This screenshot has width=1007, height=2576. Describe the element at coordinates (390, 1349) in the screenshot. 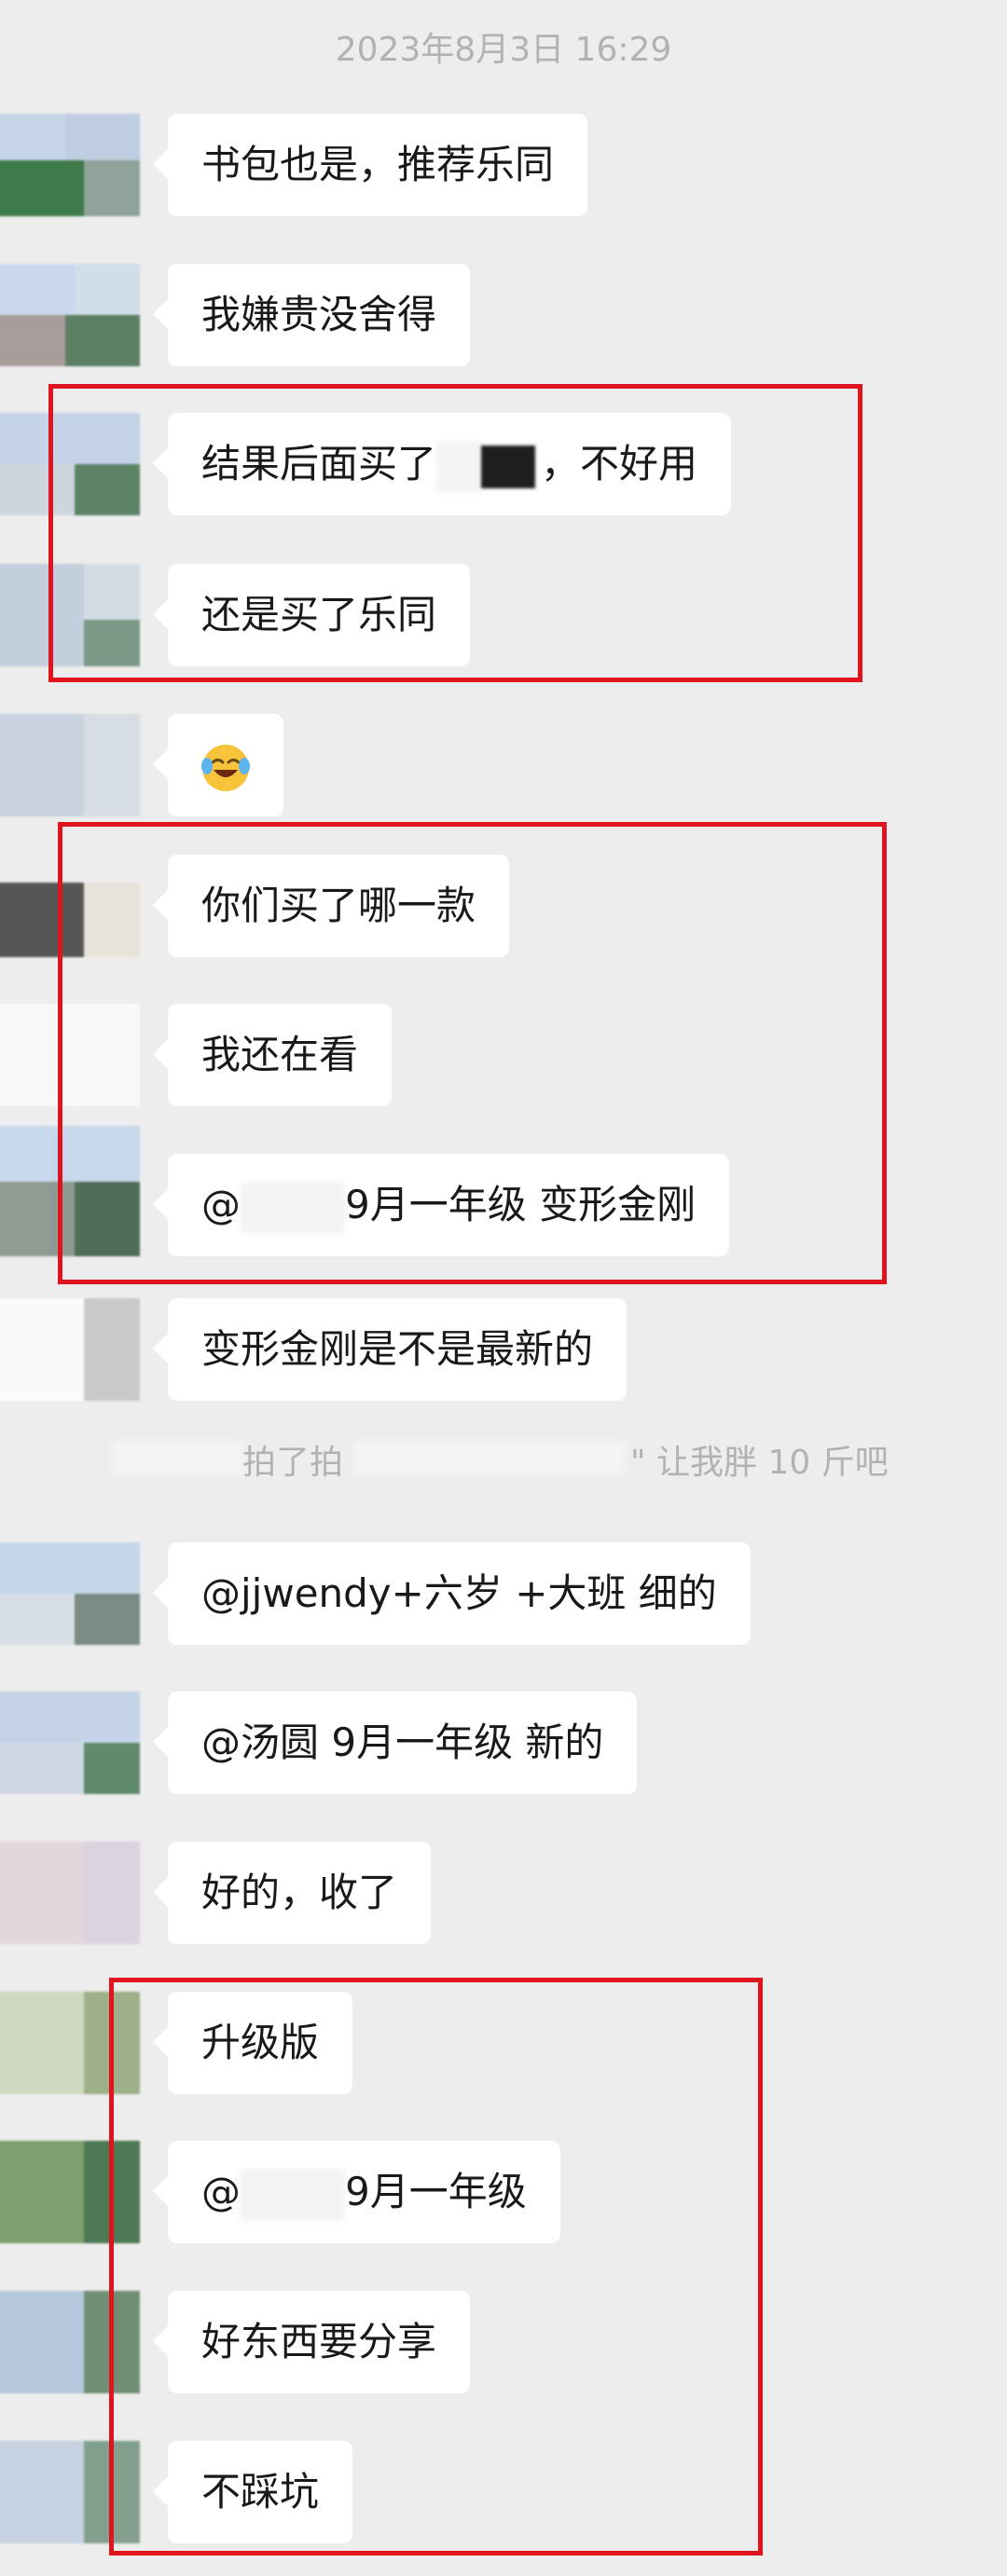

I see `message-bubble: 变形金刚是不是最新的` at that location.